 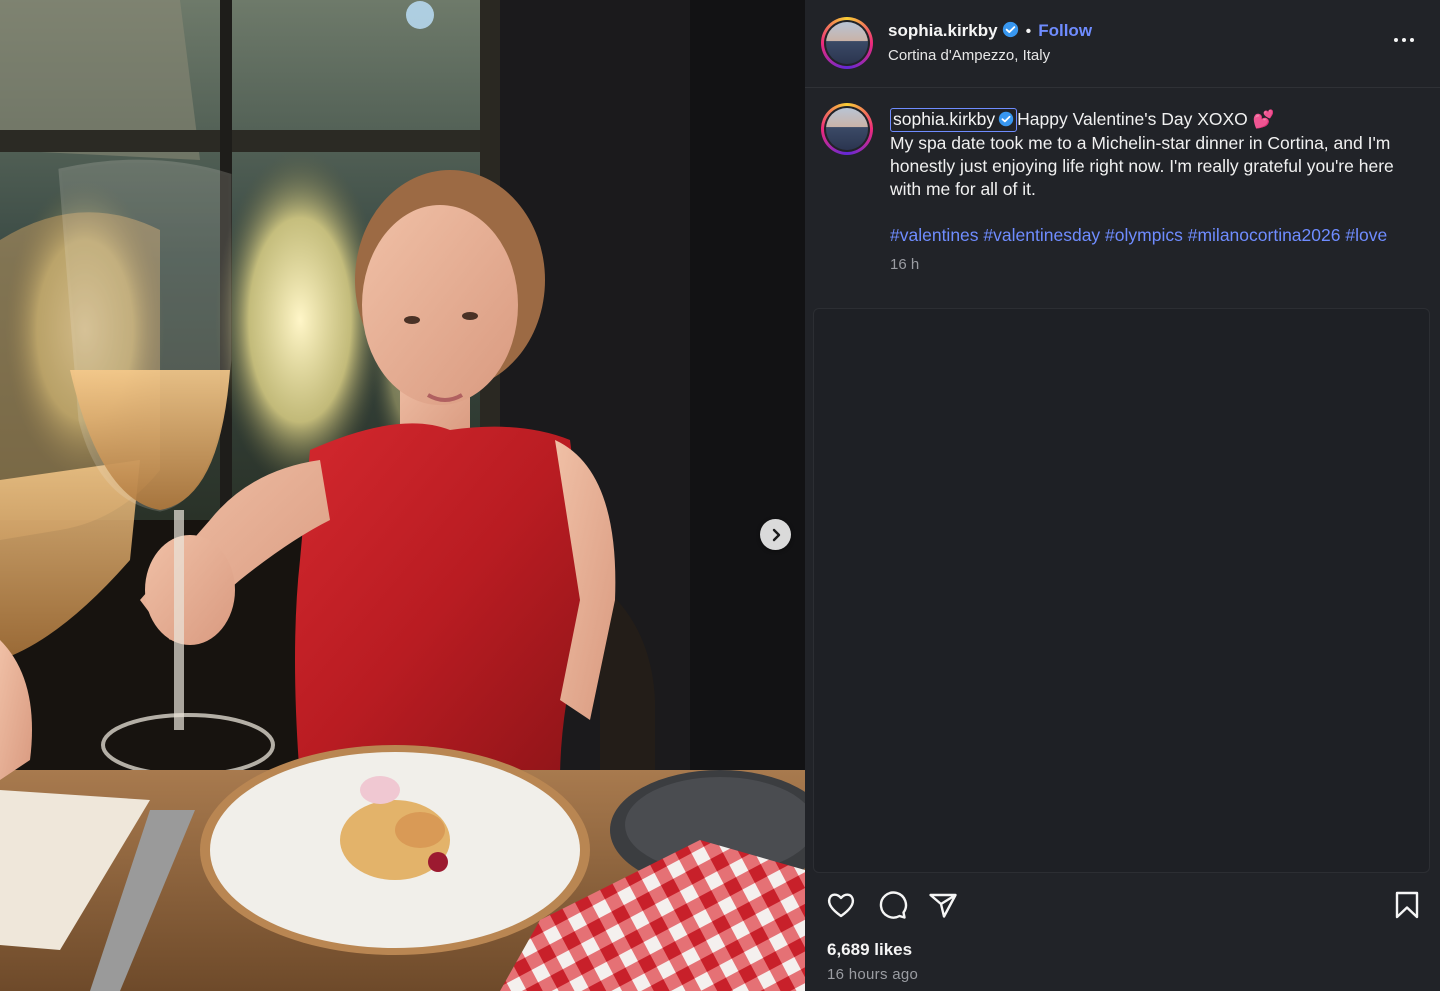 I want to click on hashtag-link: #valentines, so click(x=934, y=235).